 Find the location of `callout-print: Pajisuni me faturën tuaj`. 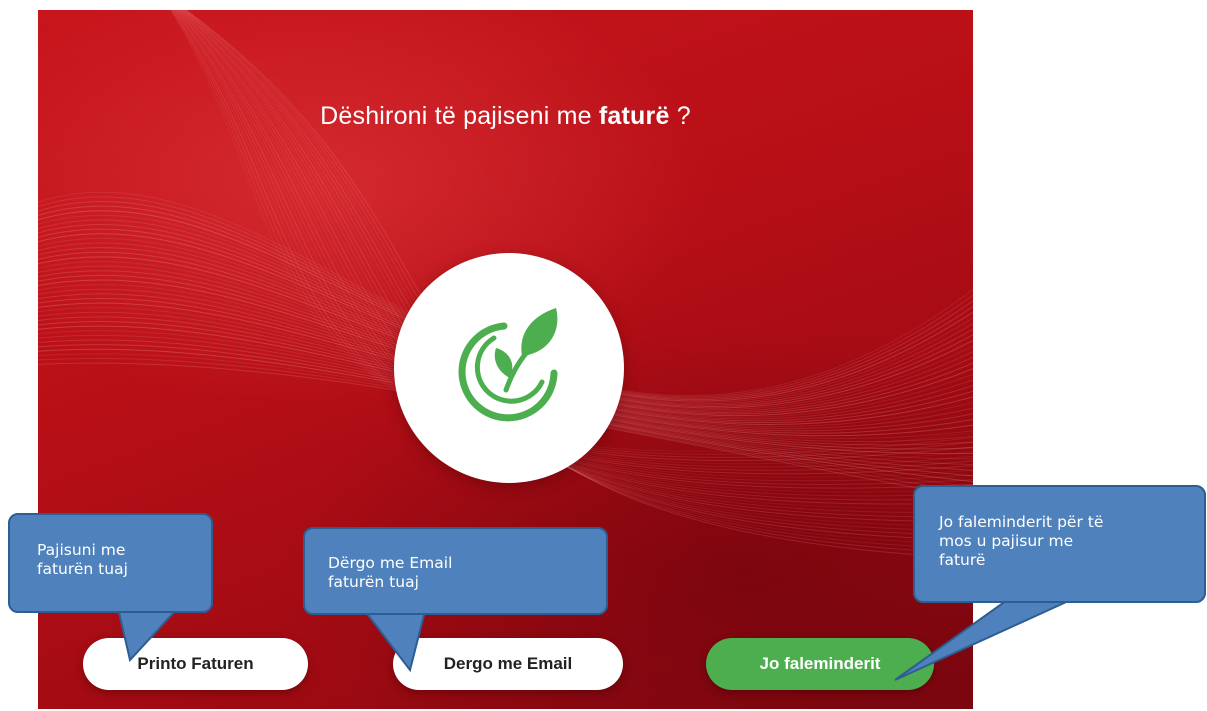

callout-print: Pajisuni me faturën tuaj is located at coordinates (110, 563).